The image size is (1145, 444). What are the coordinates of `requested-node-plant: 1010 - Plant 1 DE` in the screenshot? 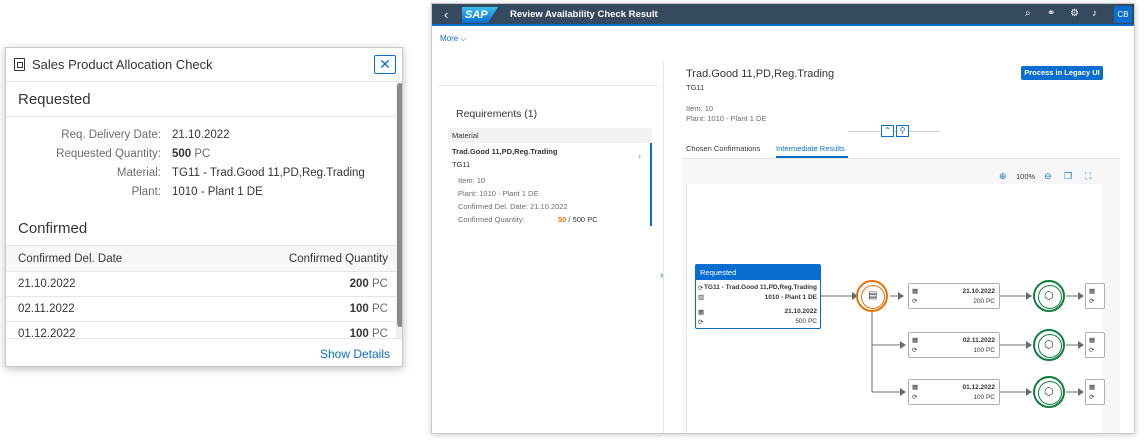 It's located at (790, 297).